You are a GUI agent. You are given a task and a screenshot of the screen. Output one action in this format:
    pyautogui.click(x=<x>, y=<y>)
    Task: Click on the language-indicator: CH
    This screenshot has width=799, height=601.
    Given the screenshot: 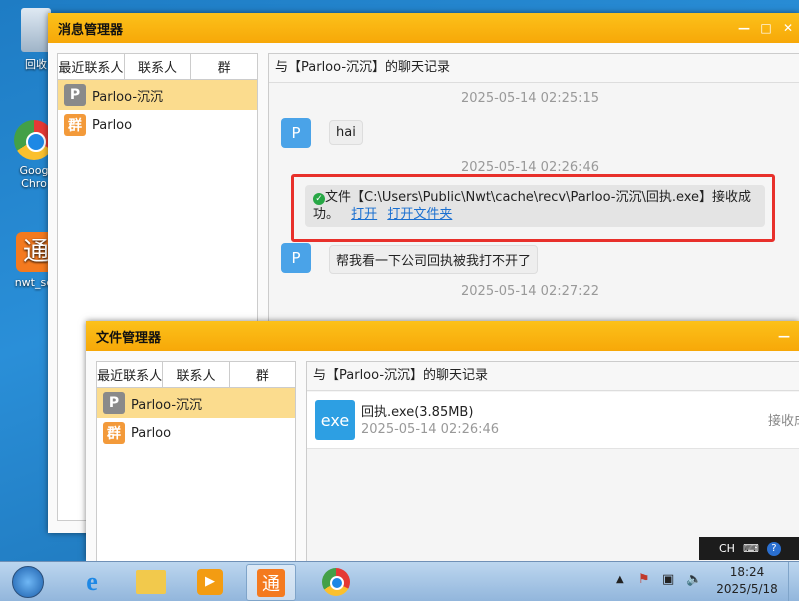 What is the action you would take?
    pyautogui.click(x=727, y=548)
    